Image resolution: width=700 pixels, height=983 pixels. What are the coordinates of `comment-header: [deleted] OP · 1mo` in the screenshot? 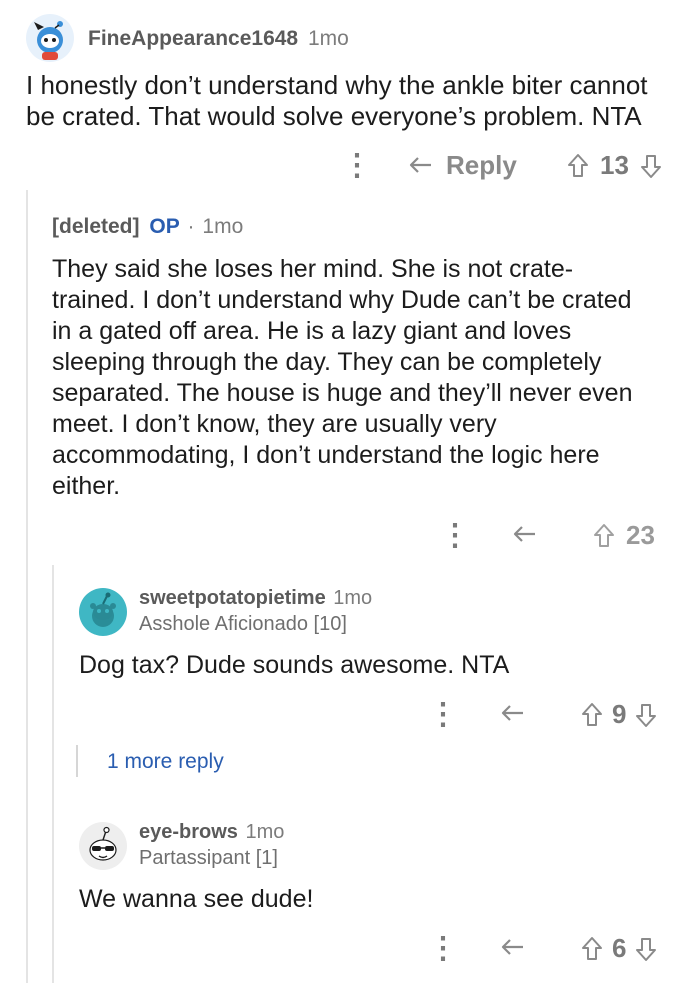 It's located at (147, 227).